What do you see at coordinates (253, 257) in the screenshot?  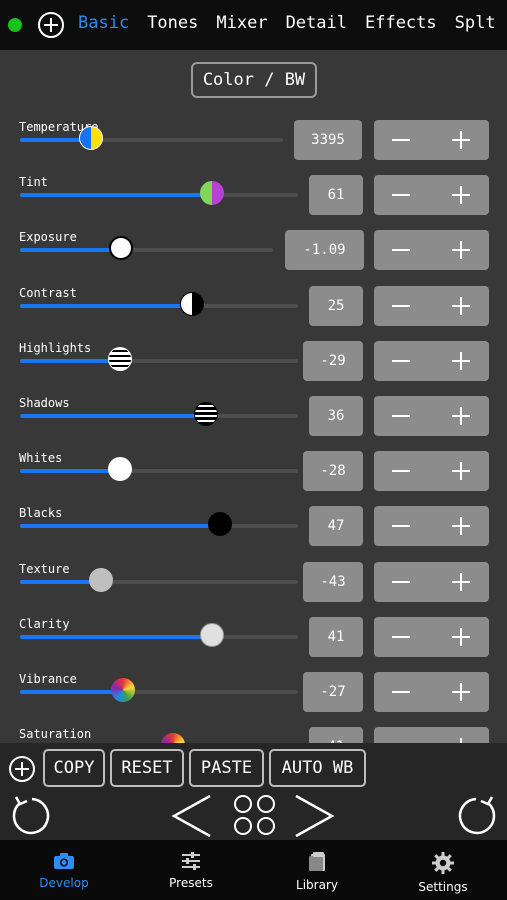 I see `slider-row-exposure: Exposure -1.09` at bounding box center [253, 257].